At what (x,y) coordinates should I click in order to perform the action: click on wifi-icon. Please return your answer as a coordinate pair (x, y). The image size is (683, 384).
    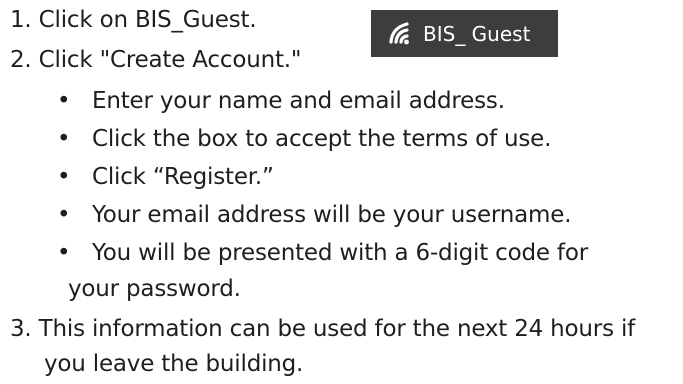
    Looking at the image, I should click on (399, 32).